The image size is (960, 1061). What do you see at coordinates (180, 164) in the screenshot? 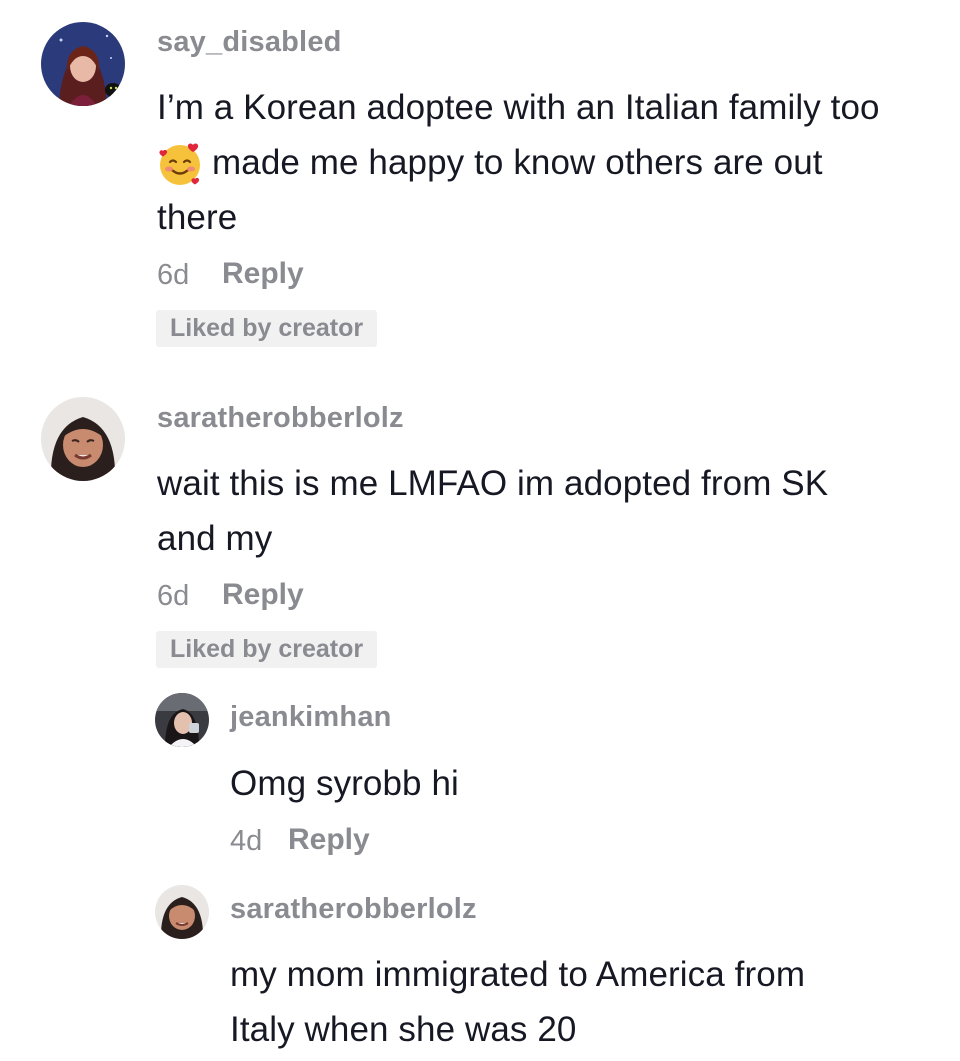
I see `smiling-face-with-hearts-icon` at bounding box center [180, 164].